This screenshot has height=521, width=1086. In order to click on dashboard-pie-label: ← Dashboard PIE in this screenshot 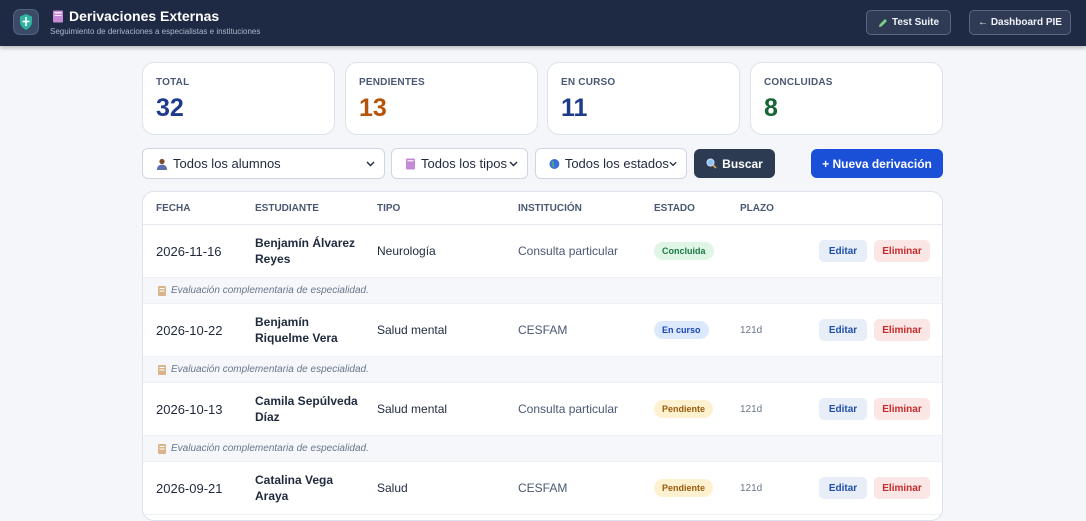, I will do `click(1020, 22)`.